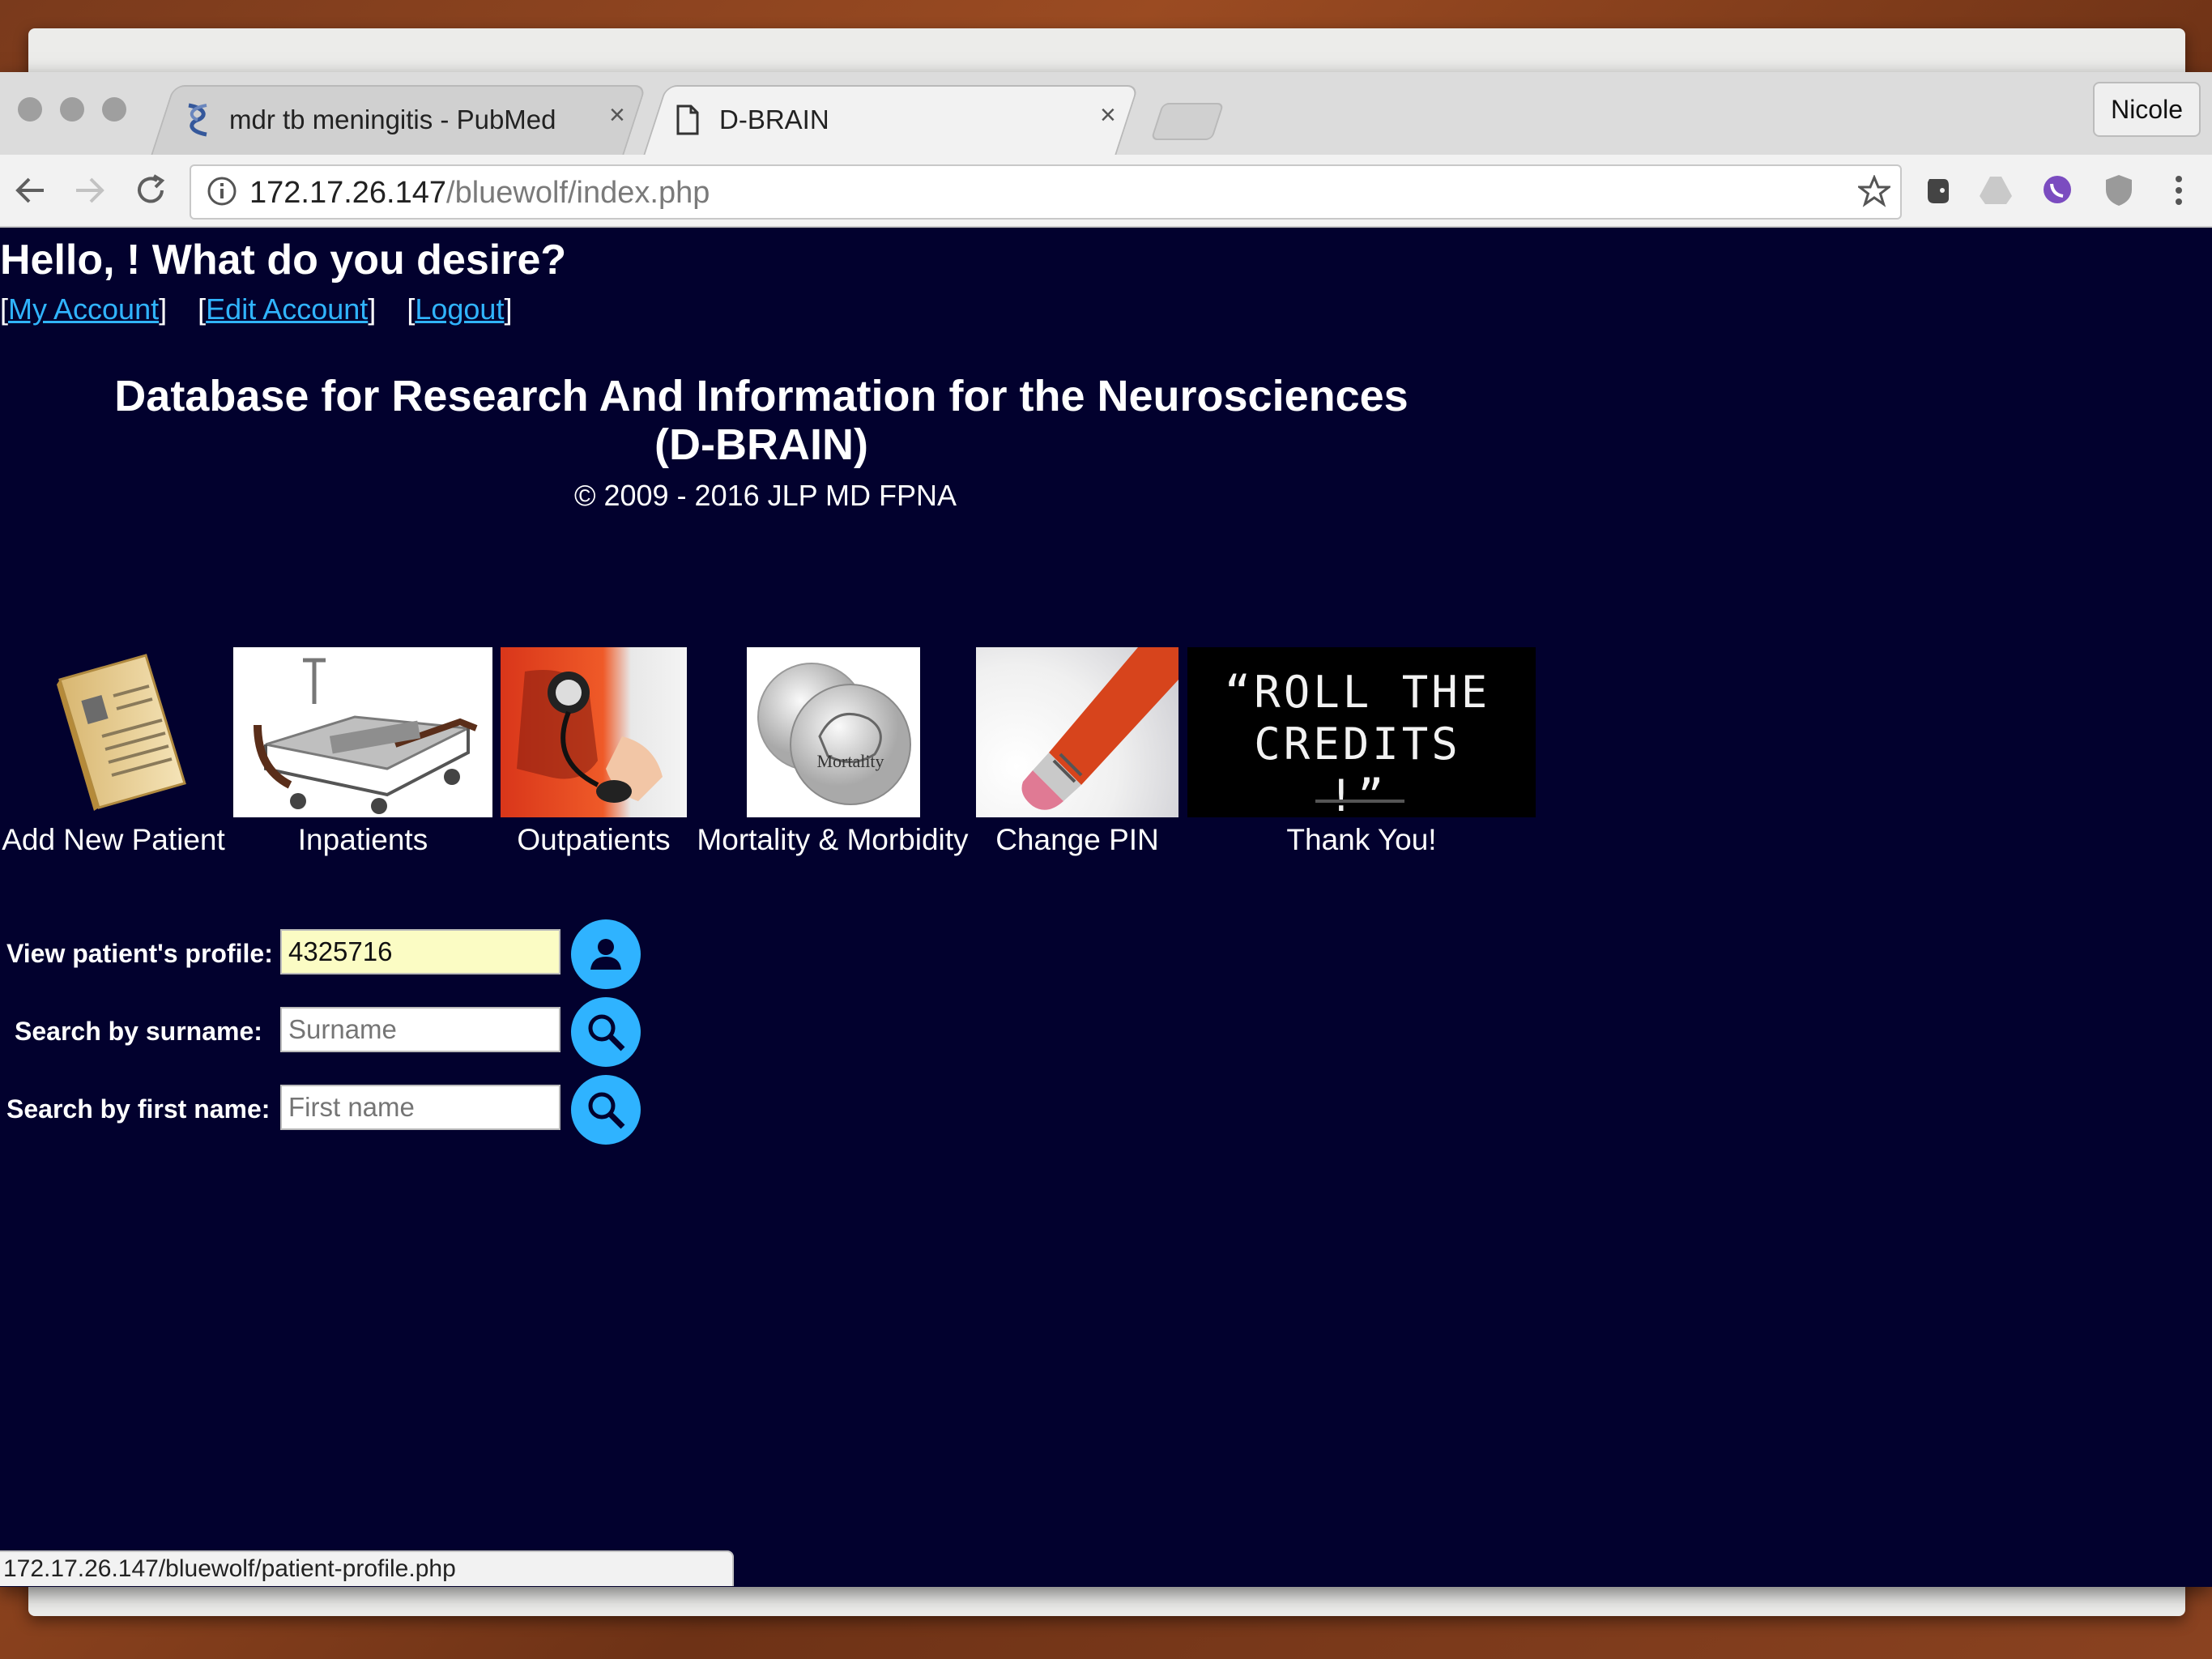 This screenshot has height=1659, width=2212. I want to click on shield-extension-icon, so click(2119, 190).